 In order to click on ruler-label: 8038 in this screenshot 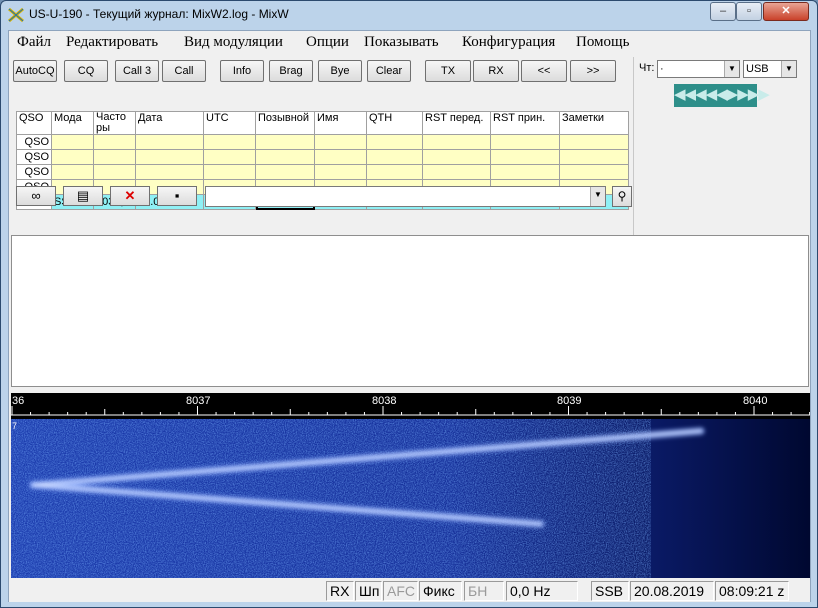, I will do `click(384, 401)`.